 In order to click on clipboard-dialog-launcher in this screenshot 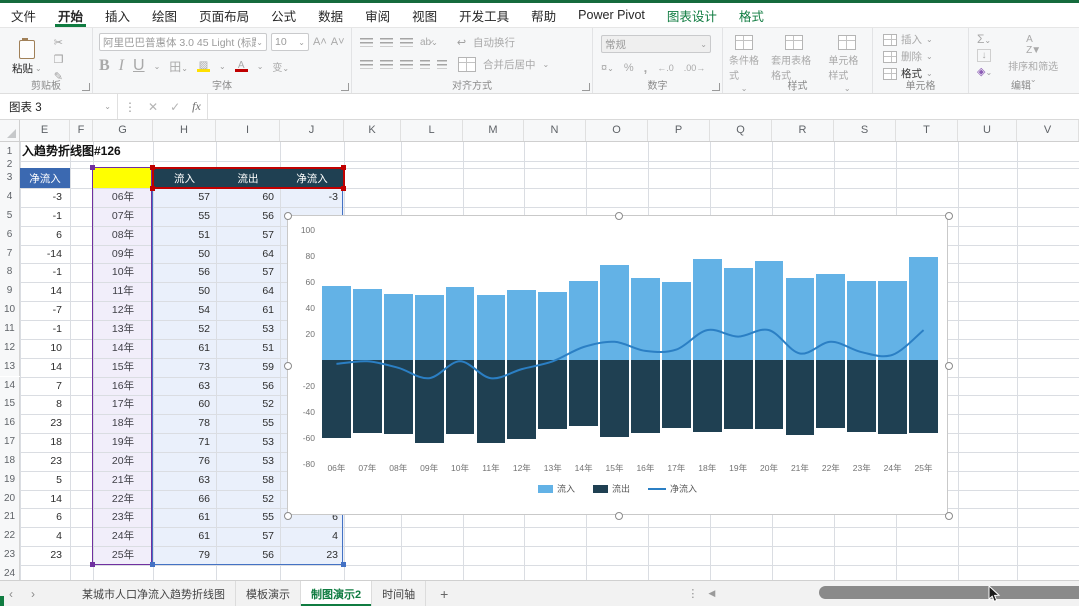, I will do `click(86, 87)`.